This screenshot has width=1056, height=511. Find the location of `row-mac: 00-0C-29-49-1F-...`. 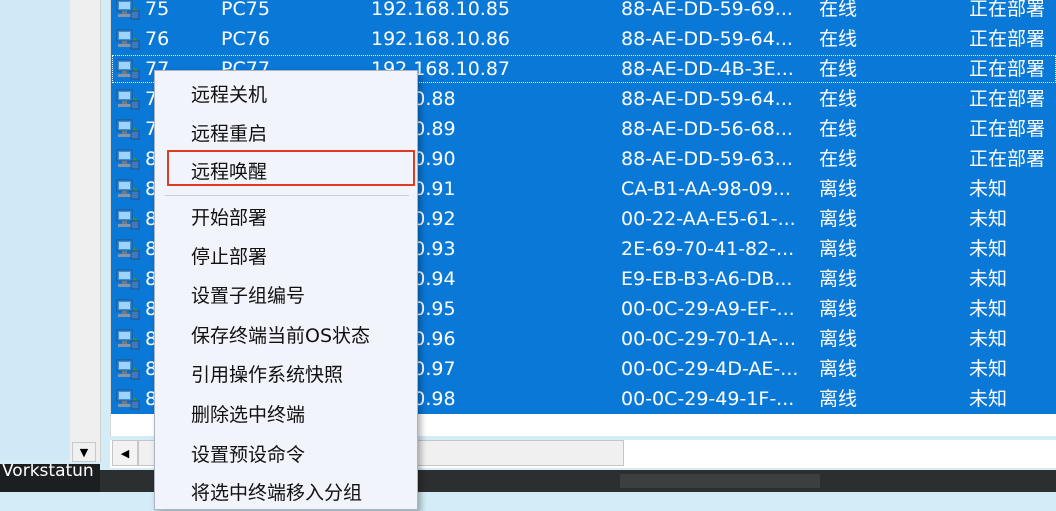

row-mac: 00-0C-29-49-1F-... is located at coordinates (708, 399).